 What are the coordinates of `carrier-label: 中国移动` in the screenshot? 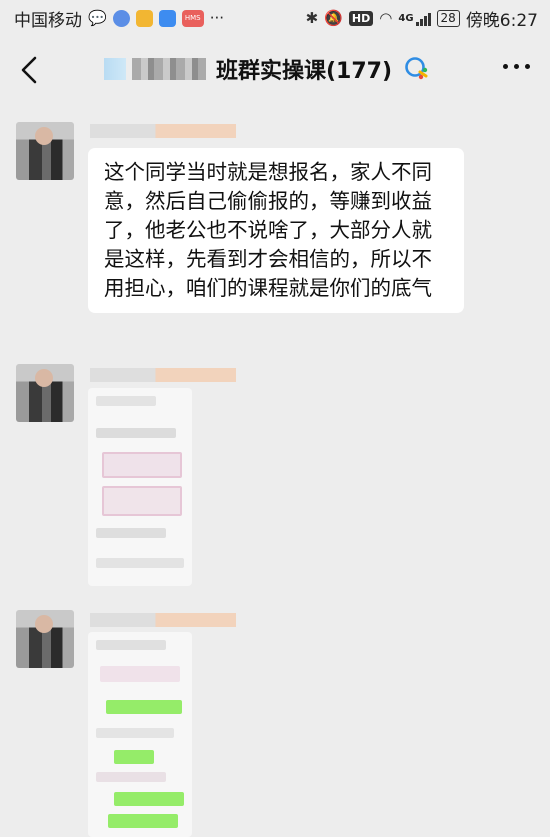 It's located at (48, 20).